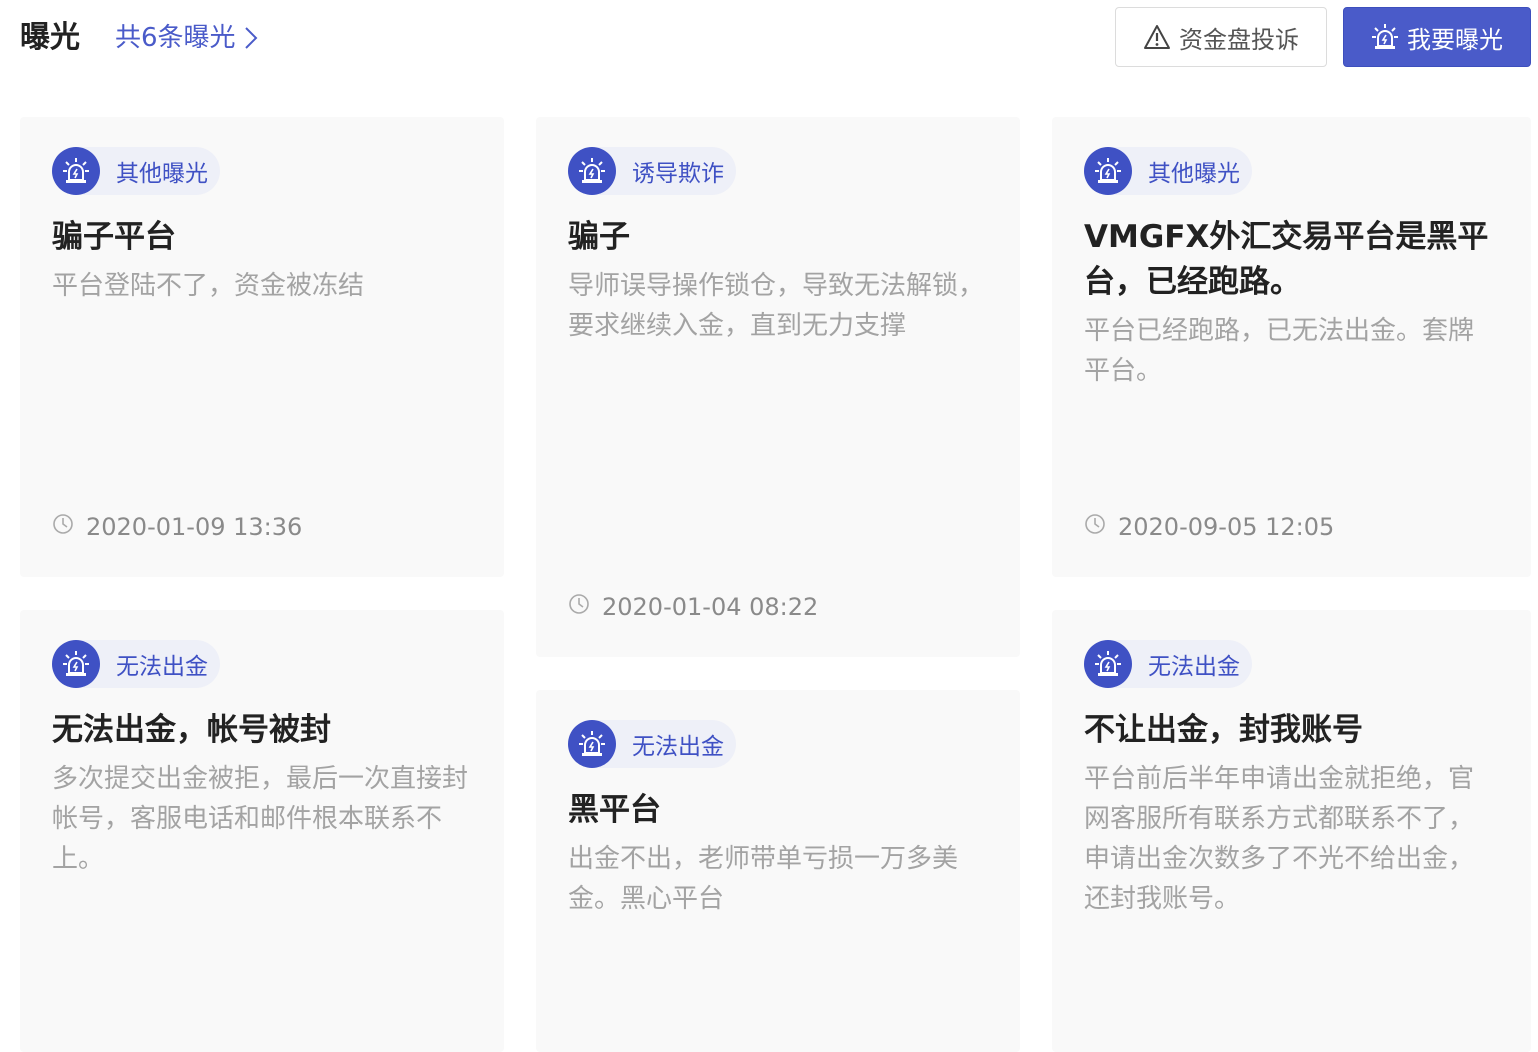 The height and width of the screenshot is (1052, 1538). Describe the element at coordinates (208, 286) in the screenshot. I see `card-description: 平台登陆不了，资金被冻结` at that location.